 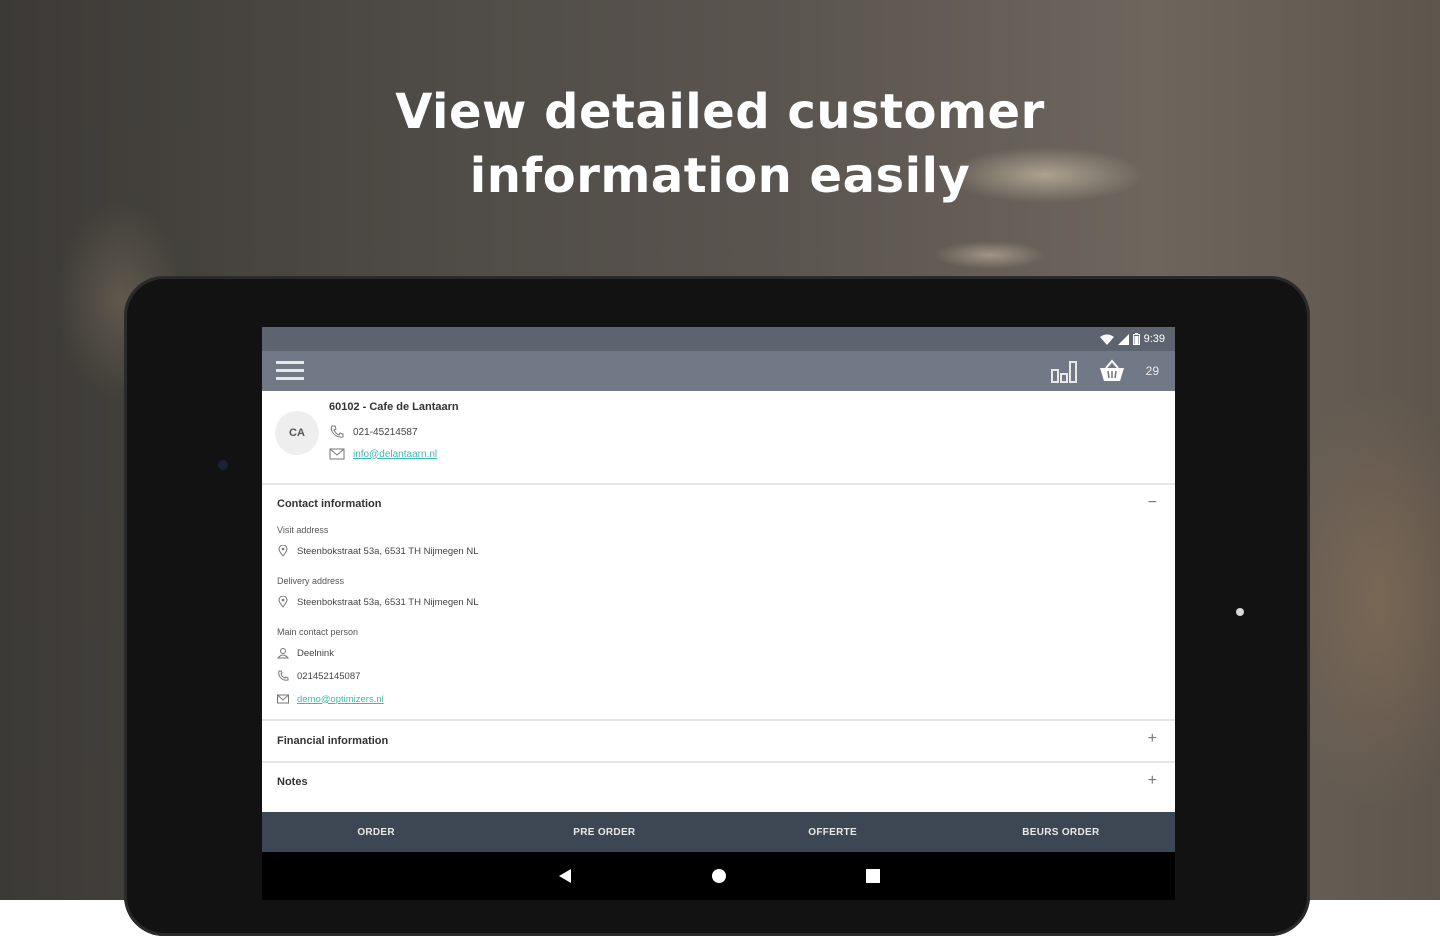 What do you see at coordinates (388, 551) in the screenshot?
I see `visit-address: Steenbokstraat 53a, 6531 TH Nijmegen NL` at bounding box center [388, 551].